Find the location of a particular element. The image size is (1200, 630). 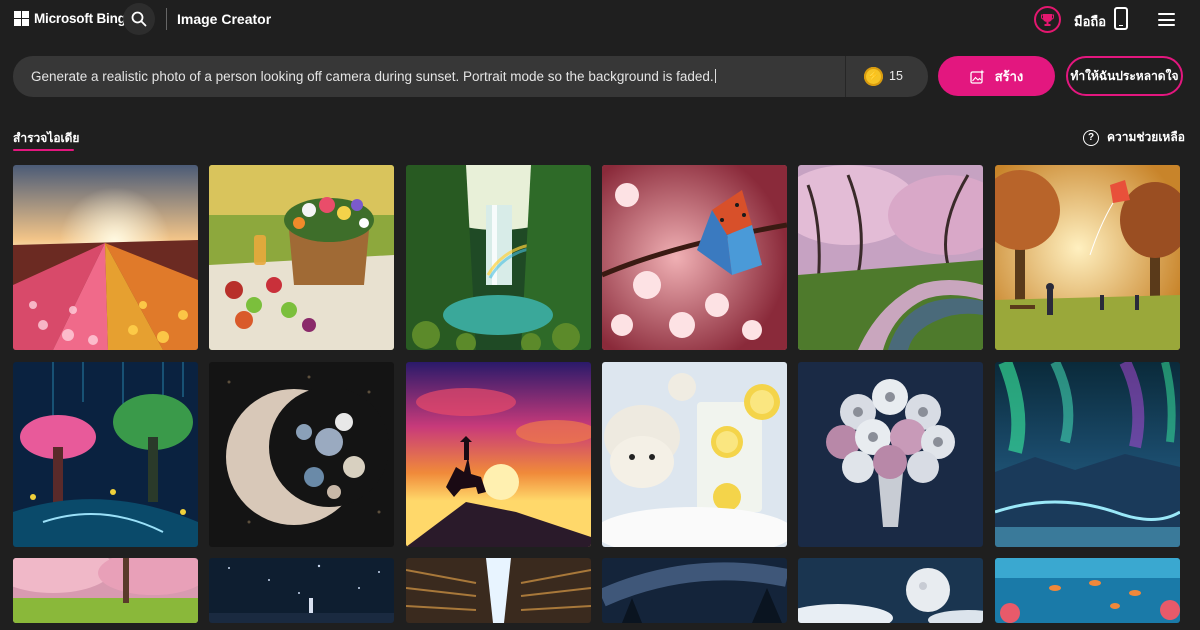

rewards-button is located at coordinates (1047, 19).